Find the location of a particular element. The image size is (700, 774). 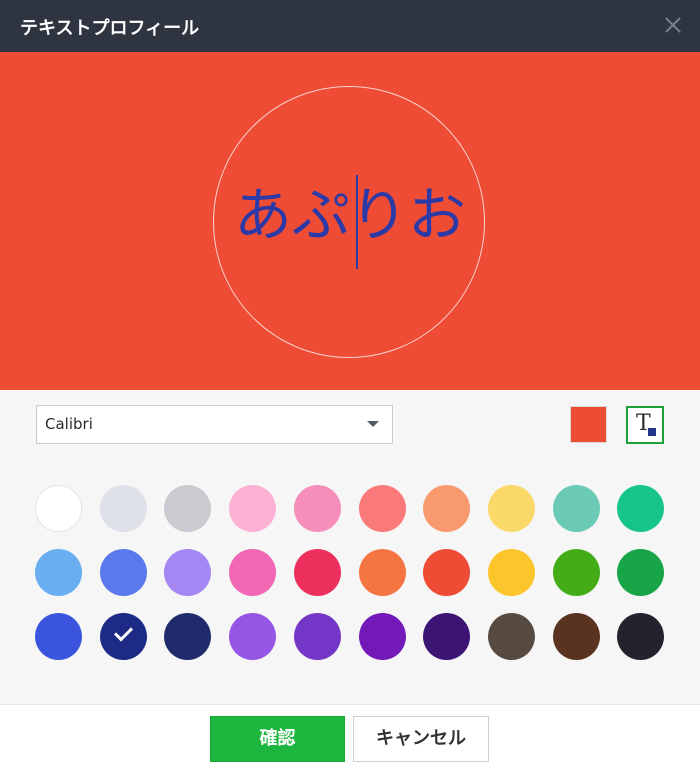

window-title: テキストプロフィール is located at coordinates (110, 28).